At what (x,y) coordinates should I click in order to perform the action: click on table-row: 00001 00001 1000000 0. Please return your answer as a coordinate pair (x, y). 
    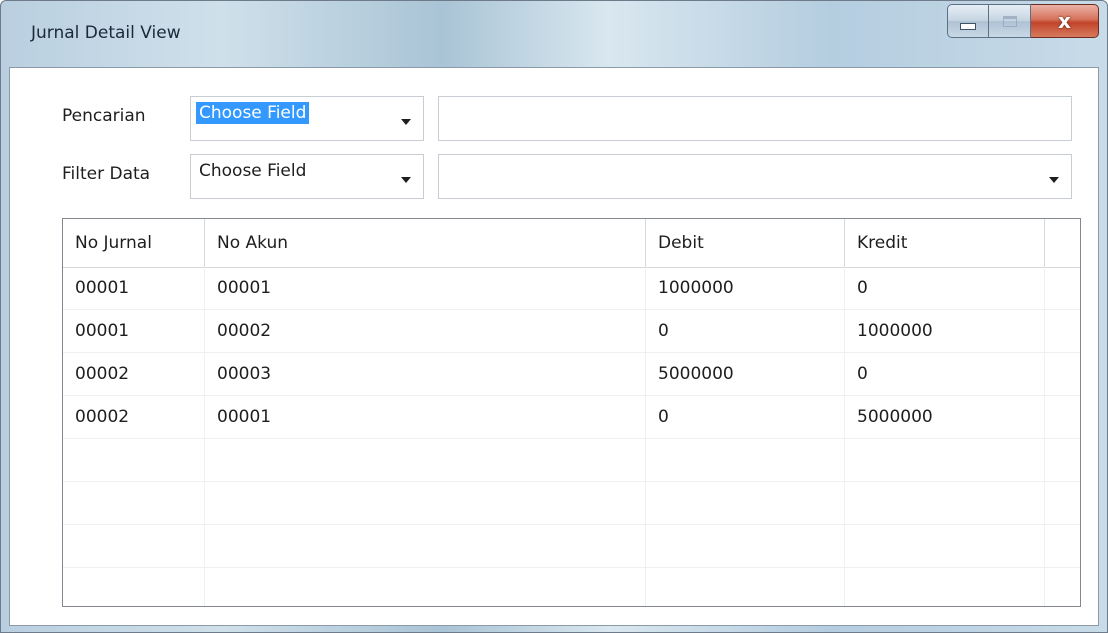
    Looking at the image, I should click on (571, 288).